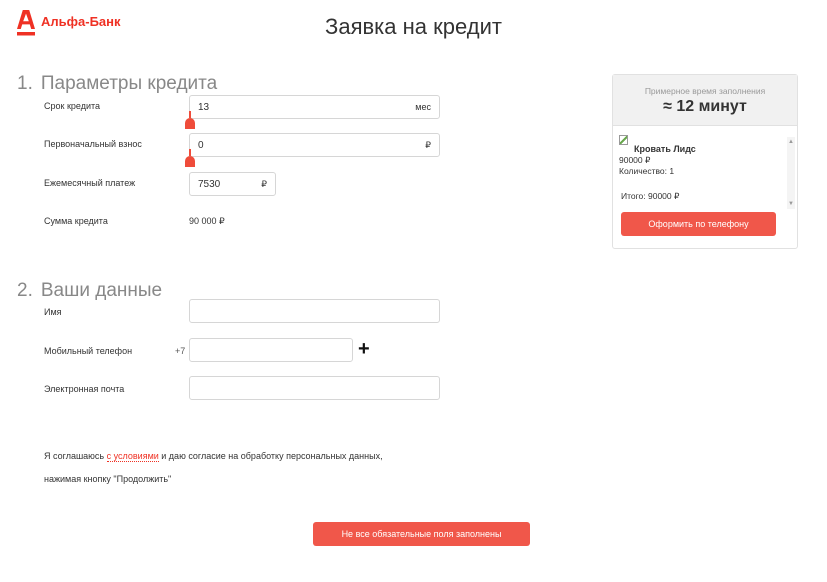 This screenshot has width=827, height=582. Describe the element at coordinates (201, 145) in the screenshot. I see `down-payment-value: 0` at that location.